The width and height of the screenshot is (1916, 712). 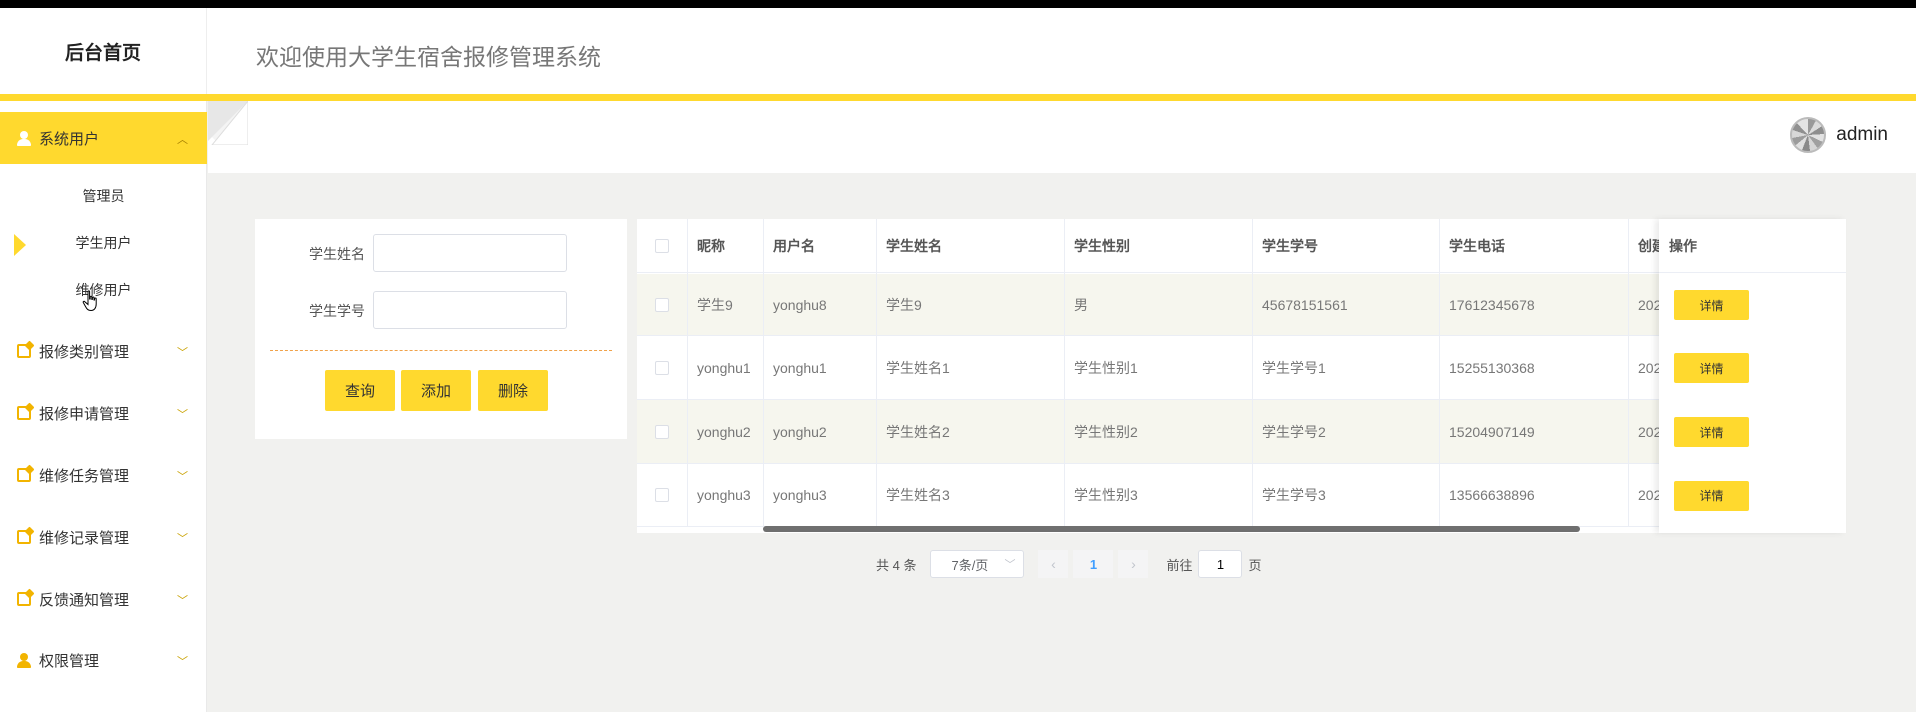 I want to click on cell-nickname: 学生9, so click(x=715, y=304).